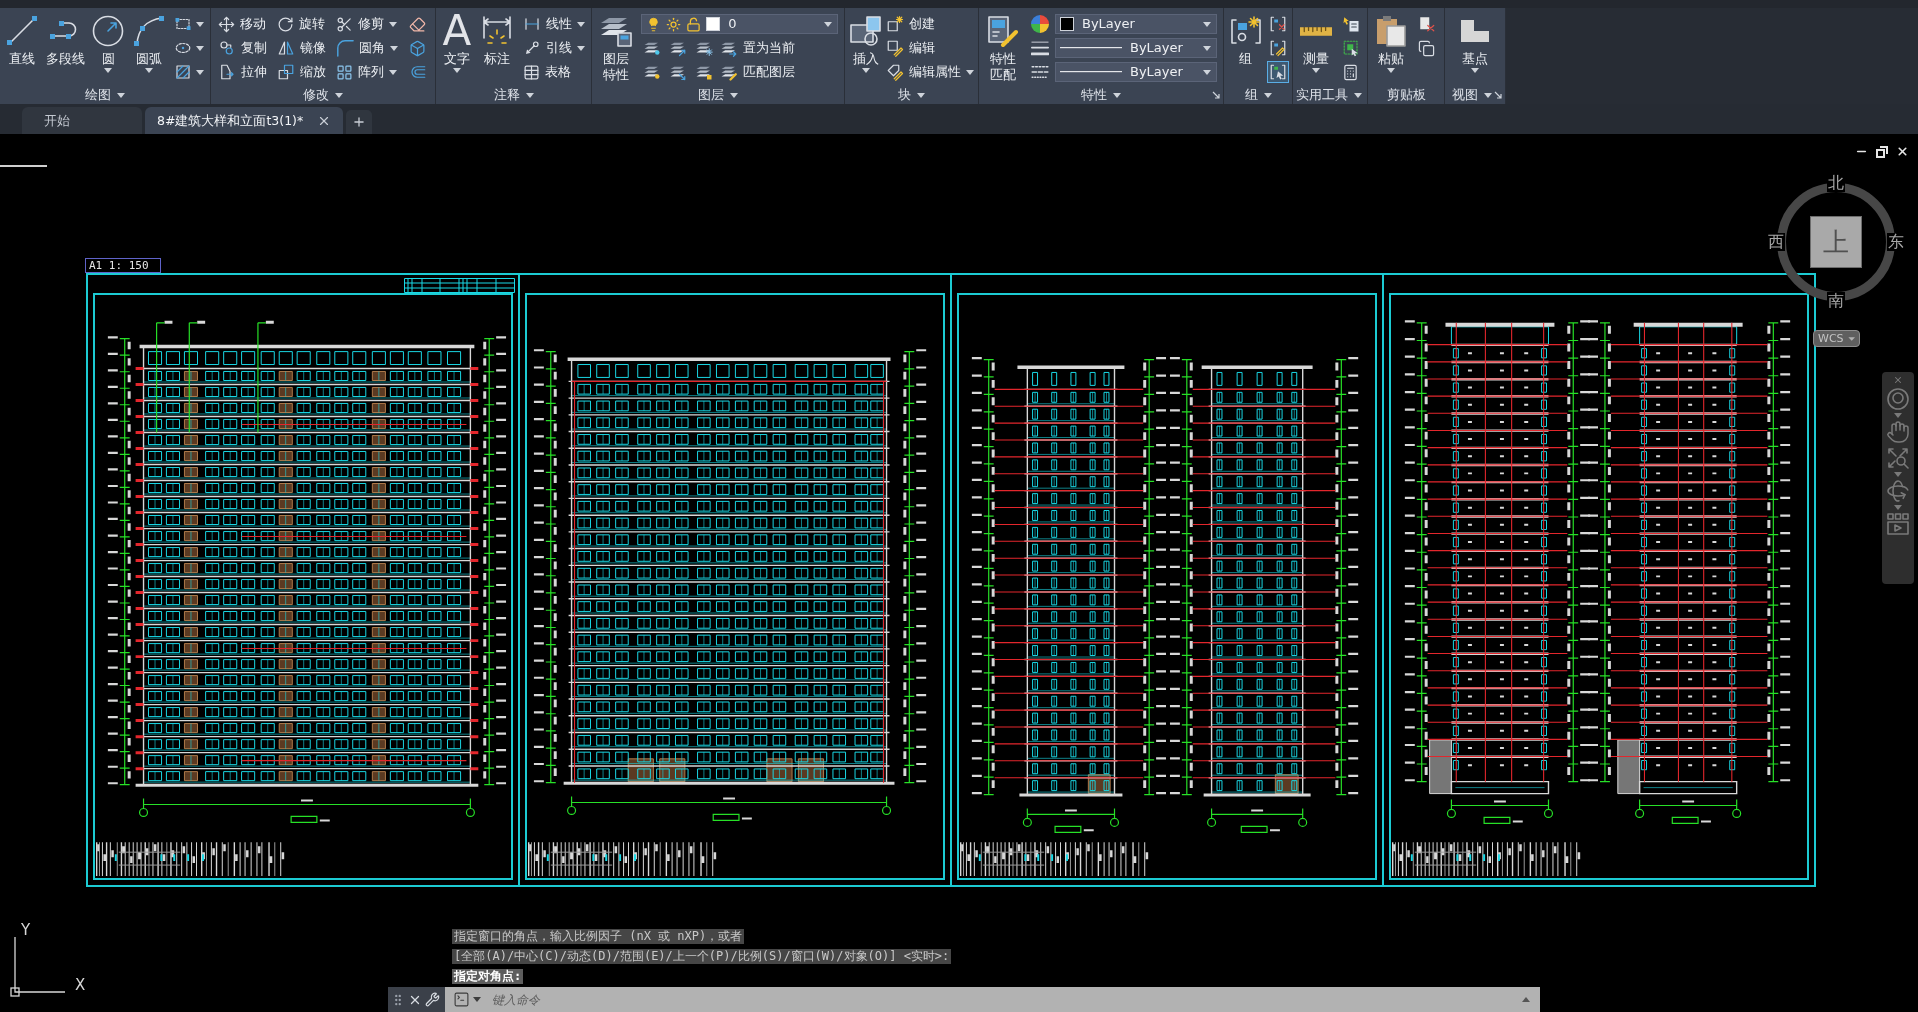  Describe the element at coordinates (615, 47) in the screenshot. I see `ribbon-button: 图层 特性` at that location.